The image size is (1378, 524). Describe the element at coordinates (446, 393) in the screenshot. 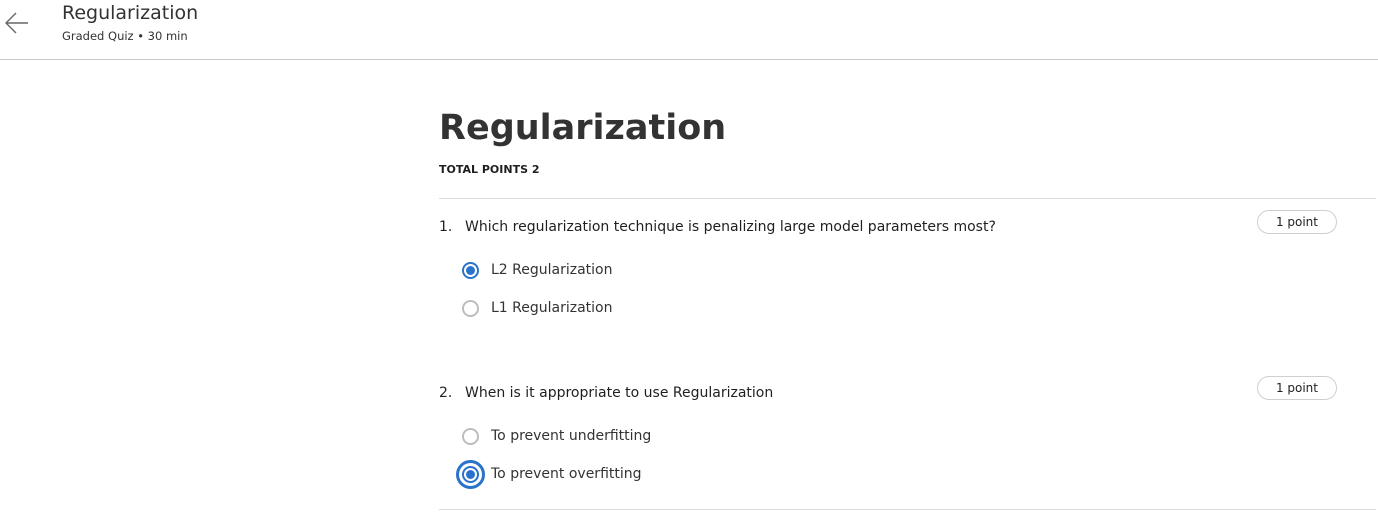

I see `question-number: 2.` at that location.